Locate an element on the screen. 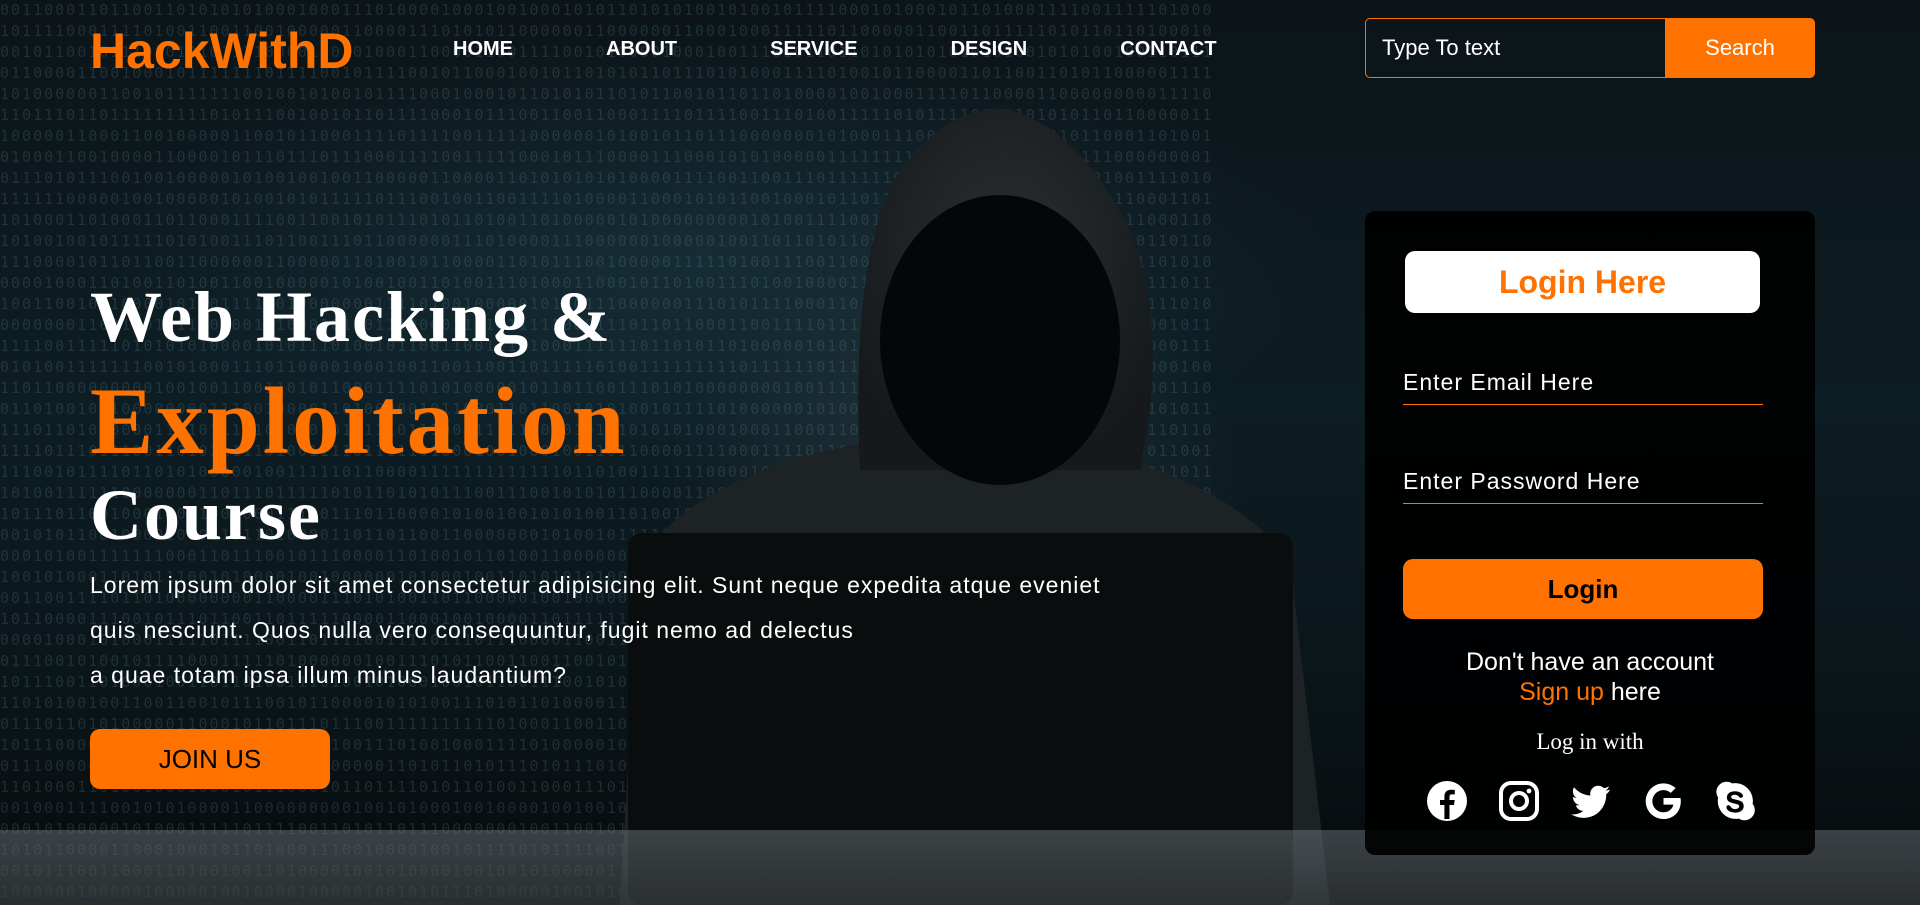 The height and width of the screenshot is (905, 1920). signup-link: Sign up is located at coordinates (1561, 692).